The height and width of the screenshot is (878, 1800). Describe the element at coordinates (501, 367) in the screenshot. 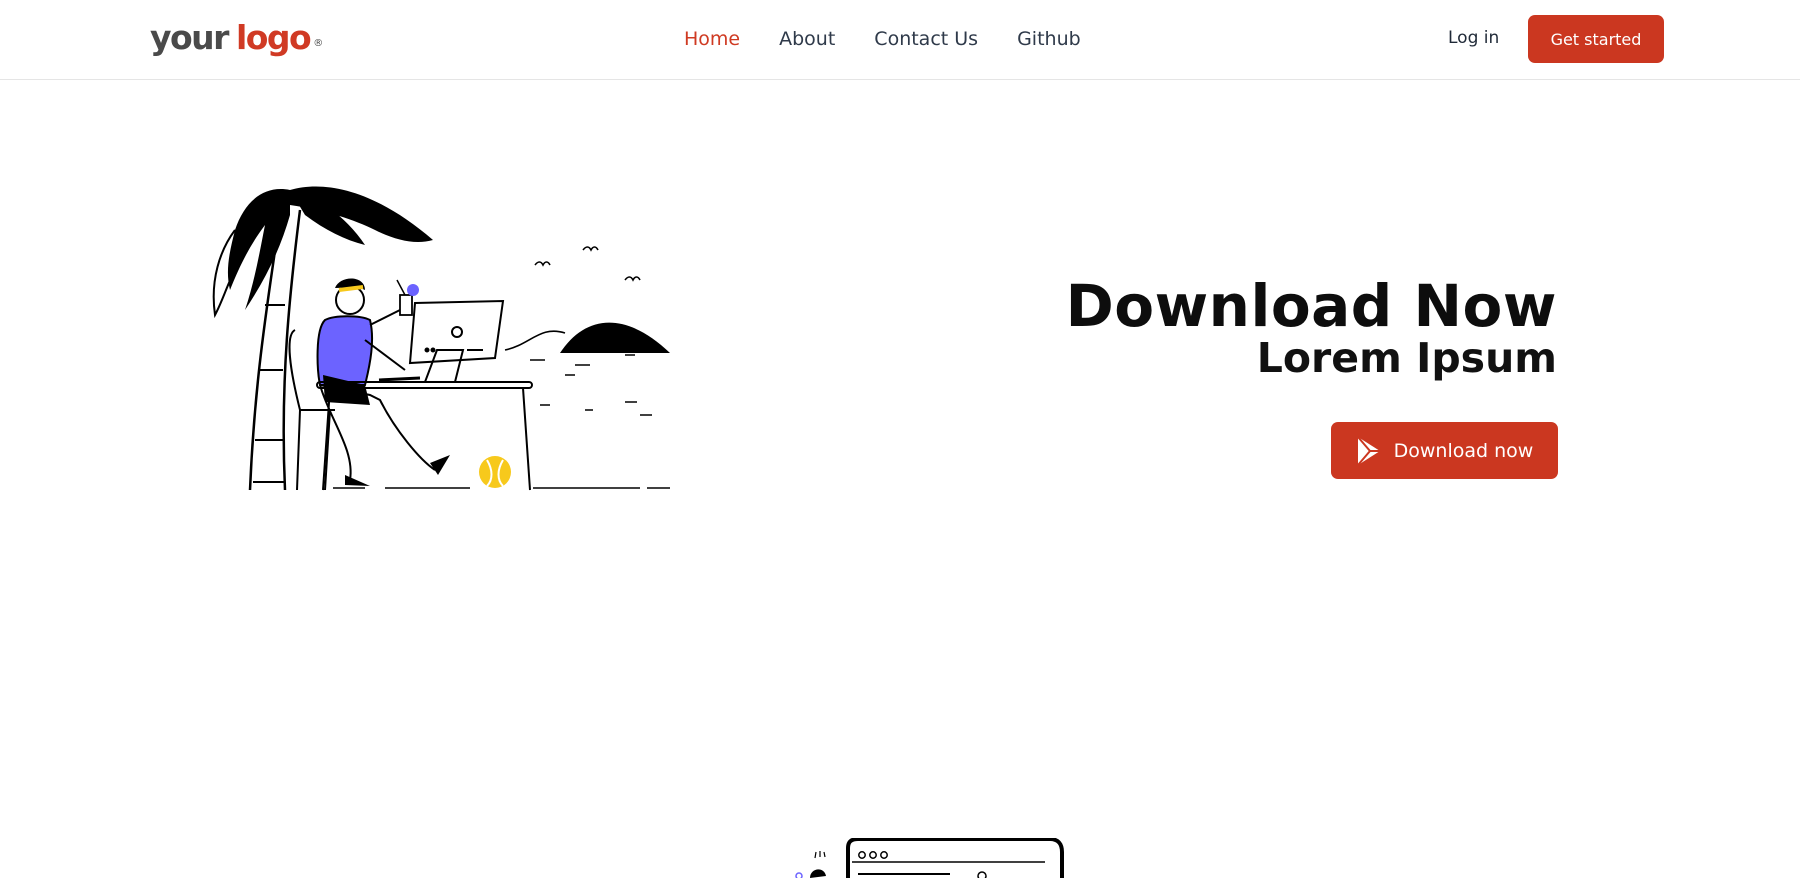

I see `landscape` at that location.